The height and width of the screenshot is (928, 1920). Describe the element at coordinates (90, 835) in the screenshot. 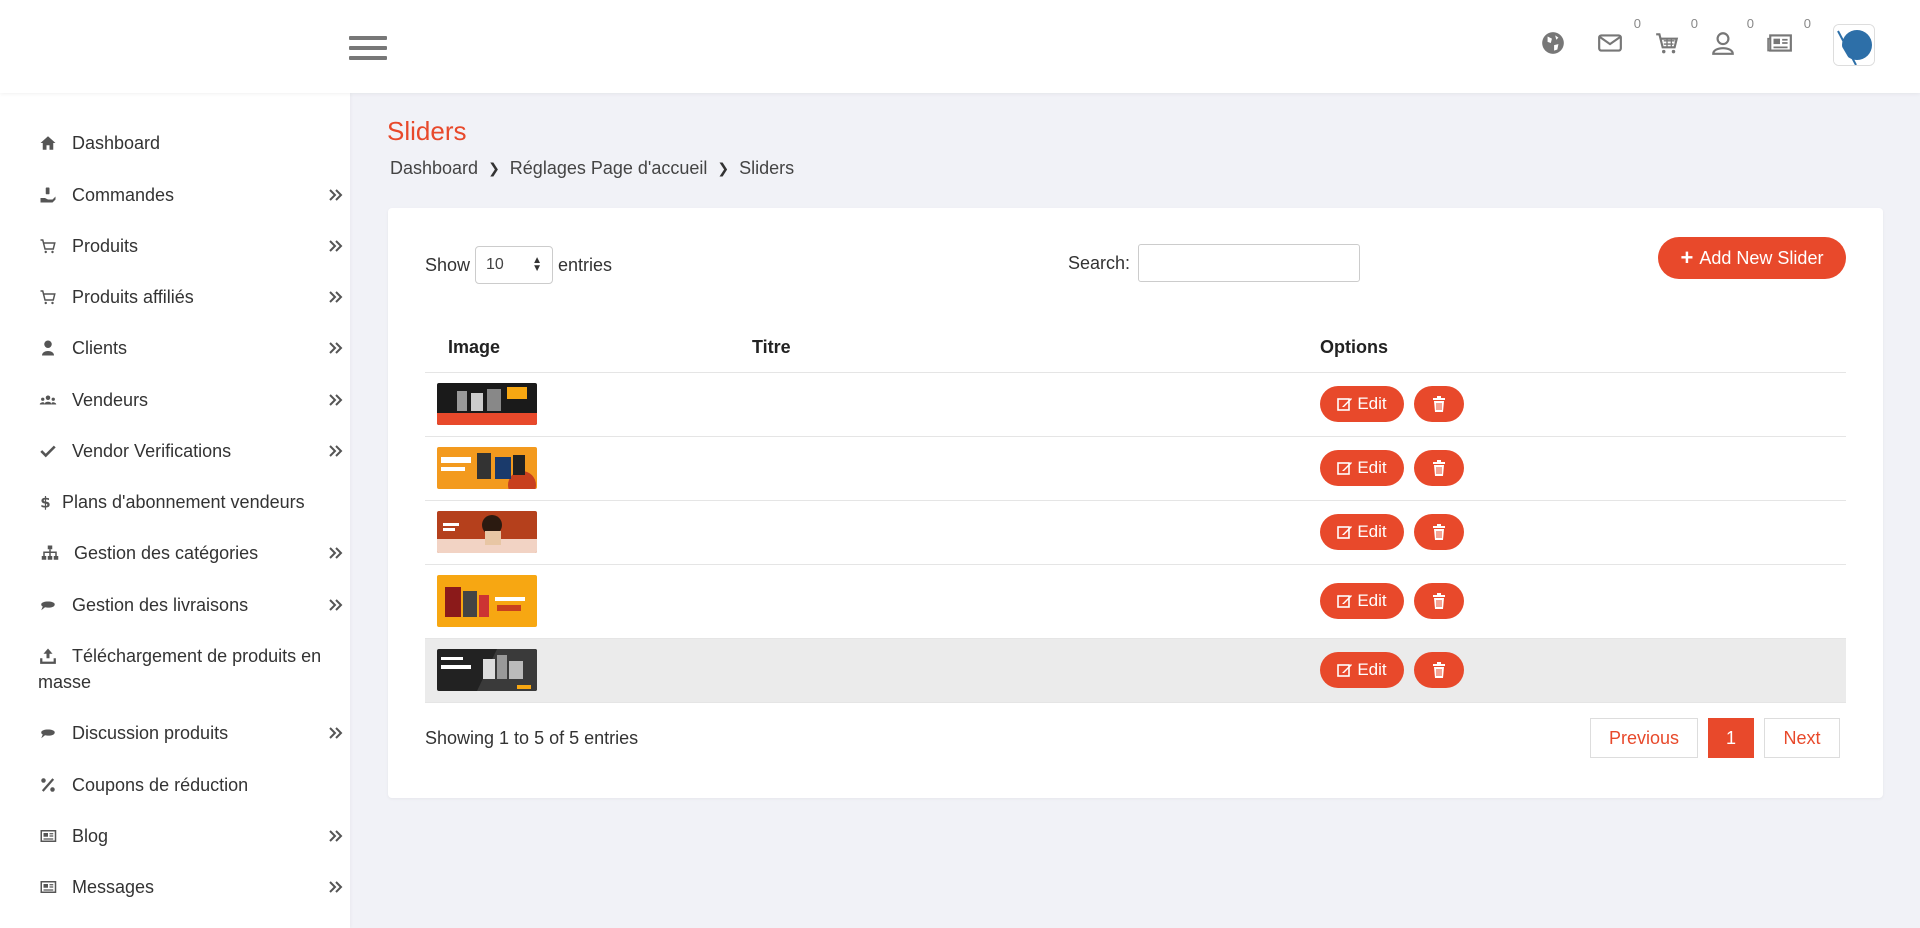

I see `sidebar-item-label: Blog` at that location.